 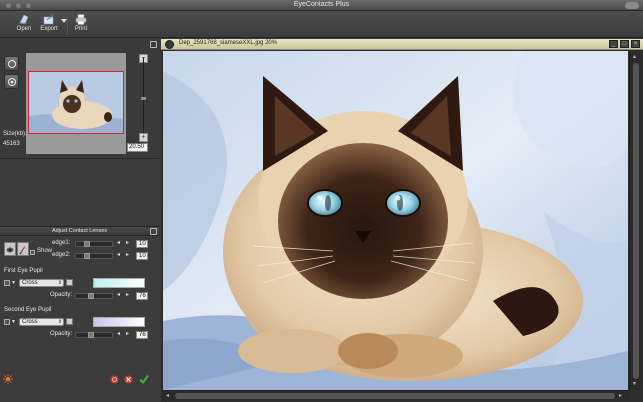 I want to click on second-eye-opacity-slider, so click(x=94, y=335).